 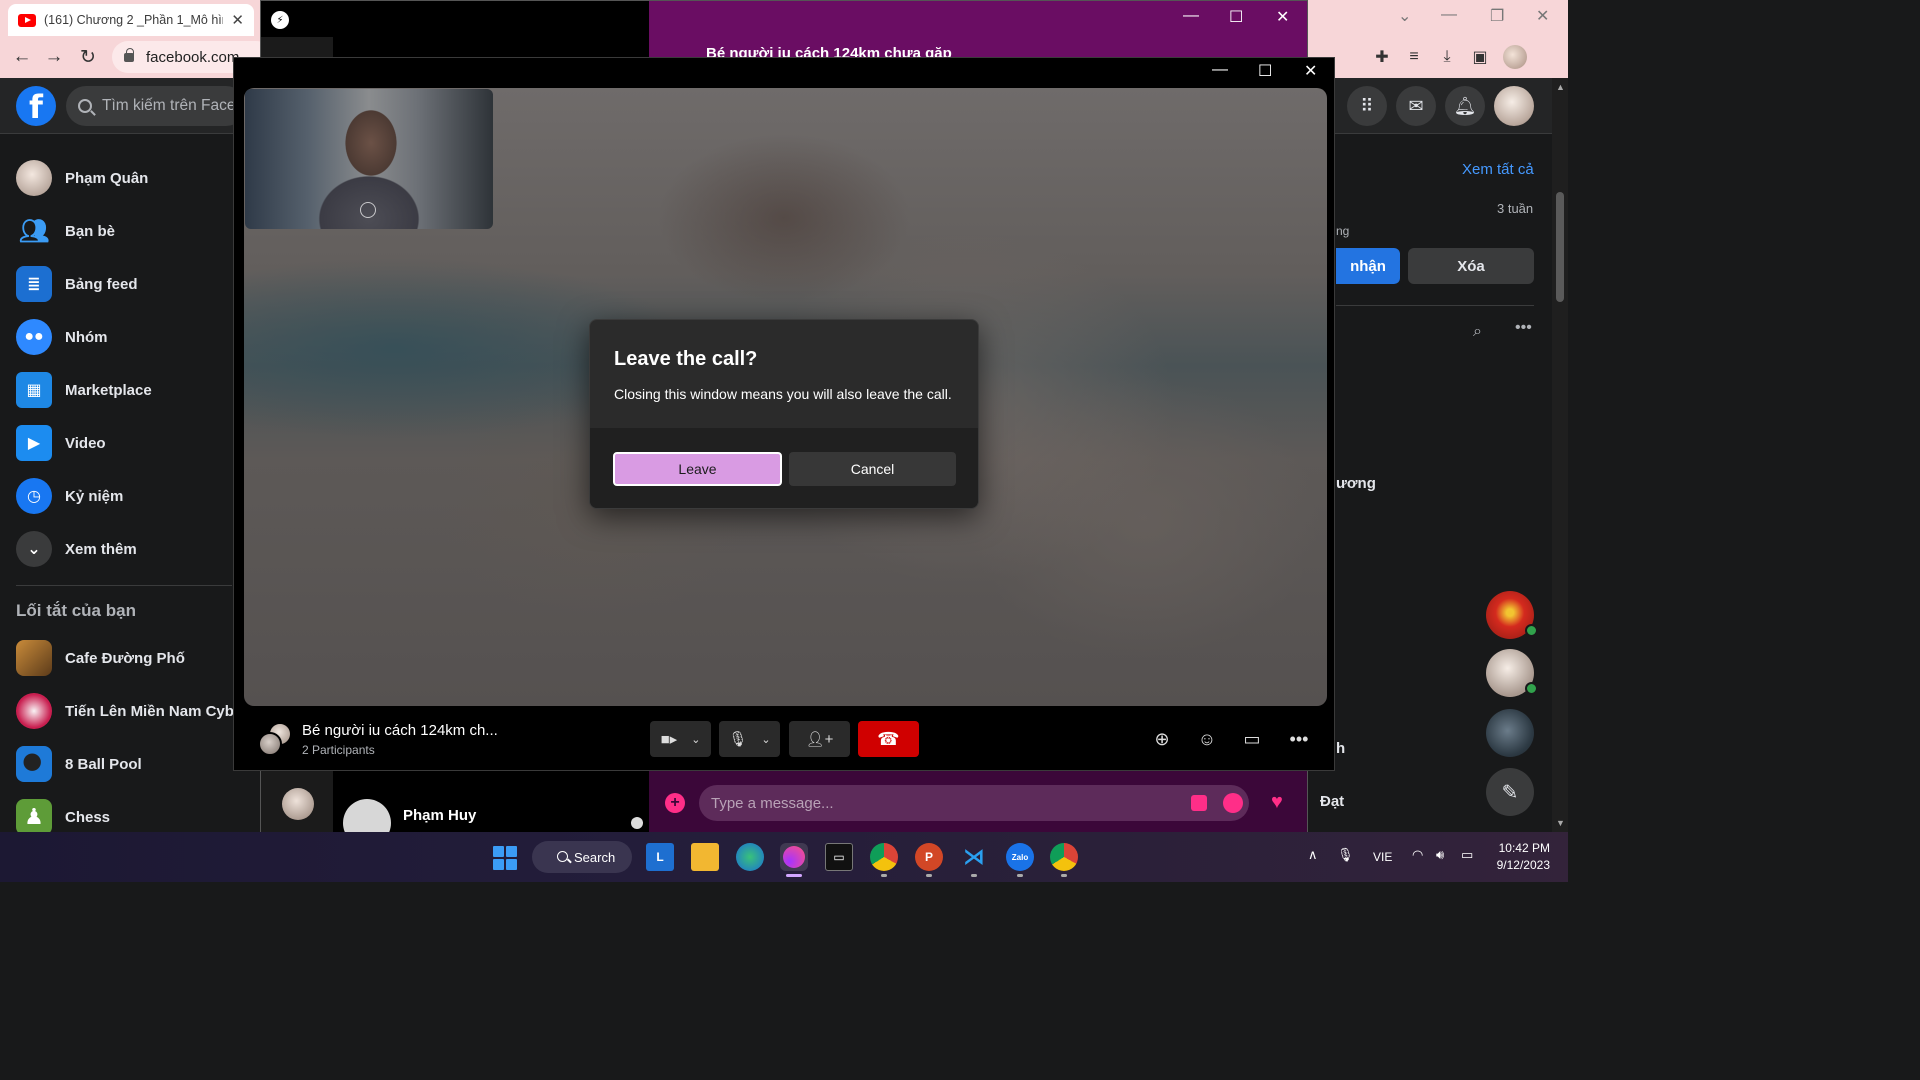 What do you see at coordinates (101, 284) in the screenshot?
I see `sidebar-item-label: Bảng feed` at bounding box center [101, 284].